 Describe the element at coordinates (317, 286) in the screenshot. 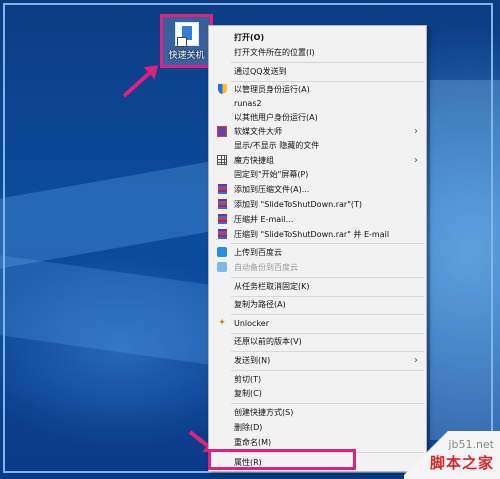

I see `menu-item-unpin-taskbar: 从任务栏取消固定(K)` at that location.